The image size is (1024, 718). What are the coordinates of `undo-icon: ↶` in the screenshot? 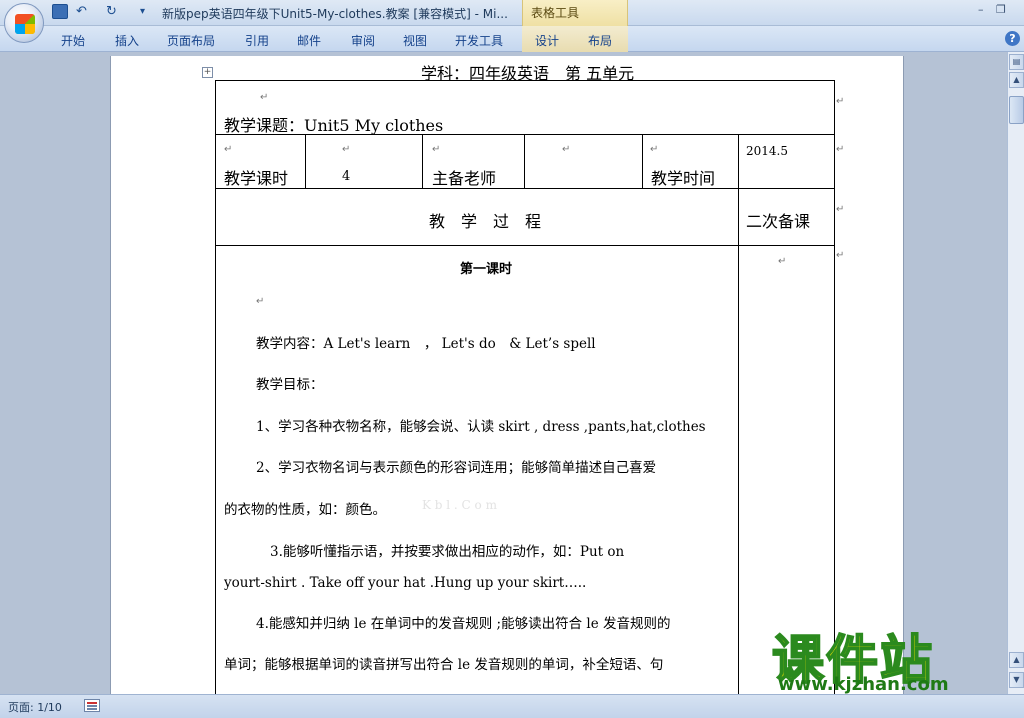 It's located at (81, 11).